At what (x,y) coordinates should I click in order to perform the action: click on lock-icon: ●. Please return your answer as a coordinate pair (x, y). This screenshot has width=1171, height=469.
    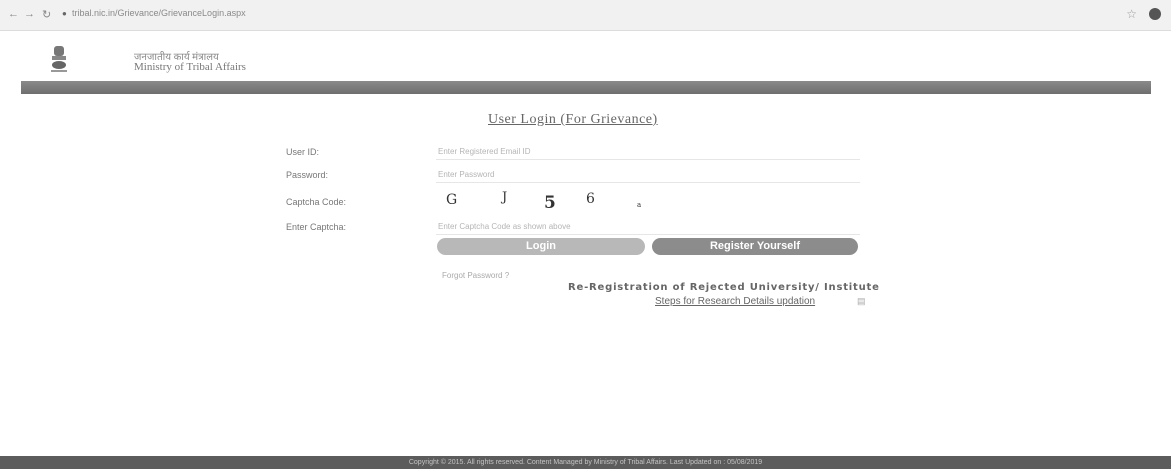
    Looking at the image, I should click on (64, 13).